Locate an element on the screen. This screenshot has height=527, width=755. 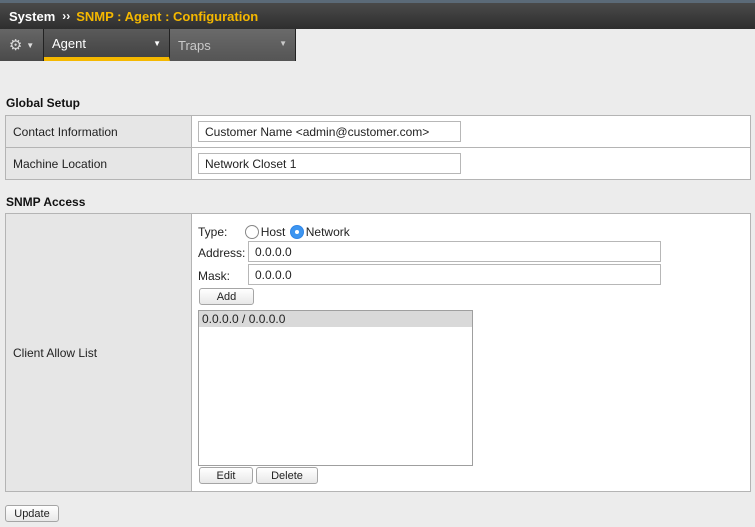
tab-traps-label: Traps is located at coordinates (194, 45).